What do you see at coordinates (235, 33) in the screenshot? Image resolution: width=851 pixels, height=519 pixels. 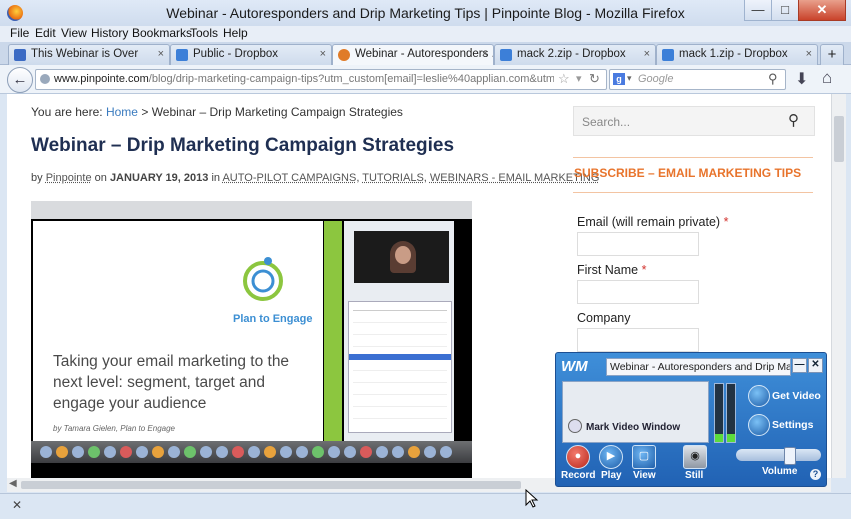 I see `menu-help: Help` at bounding box center [235, 33].